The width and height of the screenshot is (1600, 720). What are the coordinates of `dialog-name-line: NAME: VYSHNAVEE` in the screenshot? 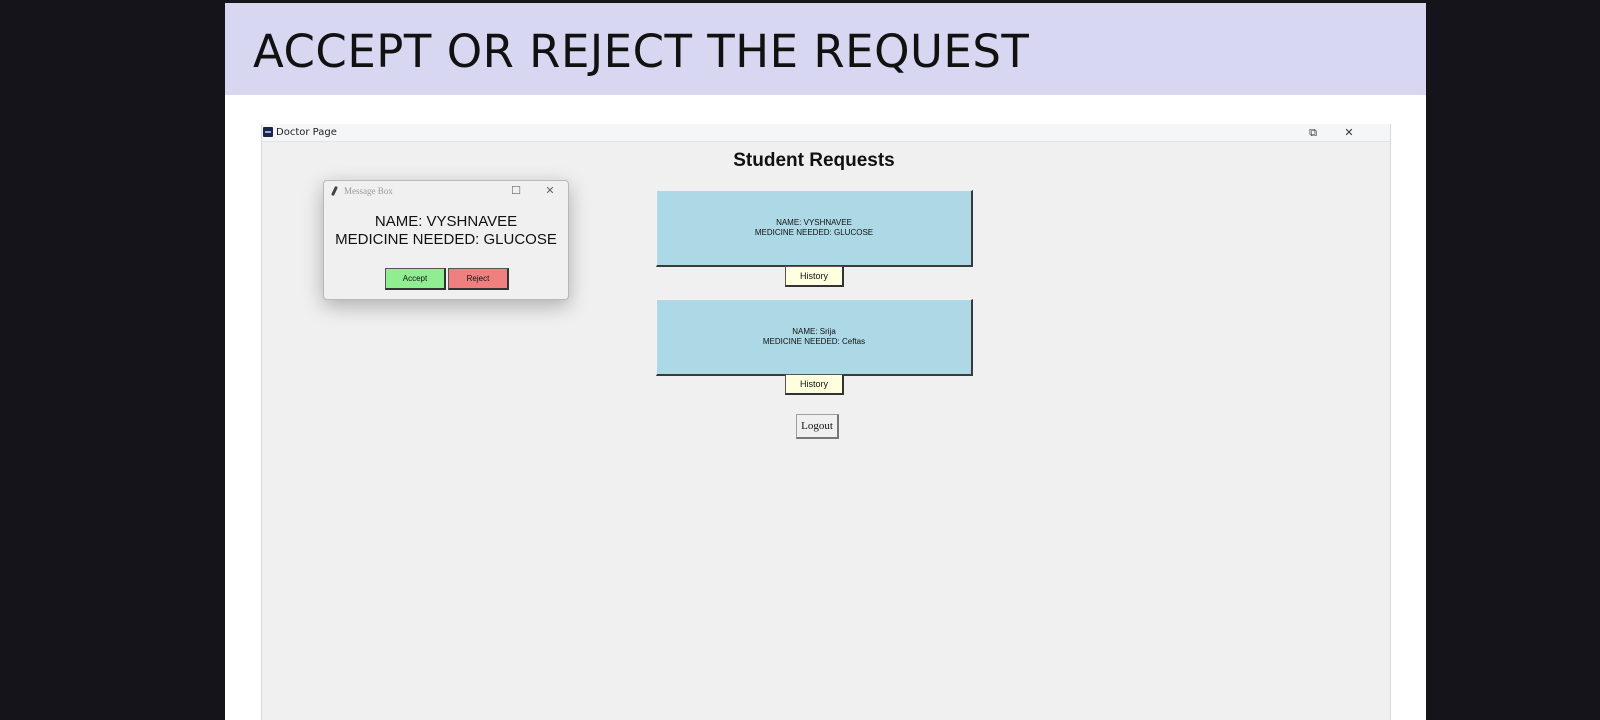 It's located at (446, 221).